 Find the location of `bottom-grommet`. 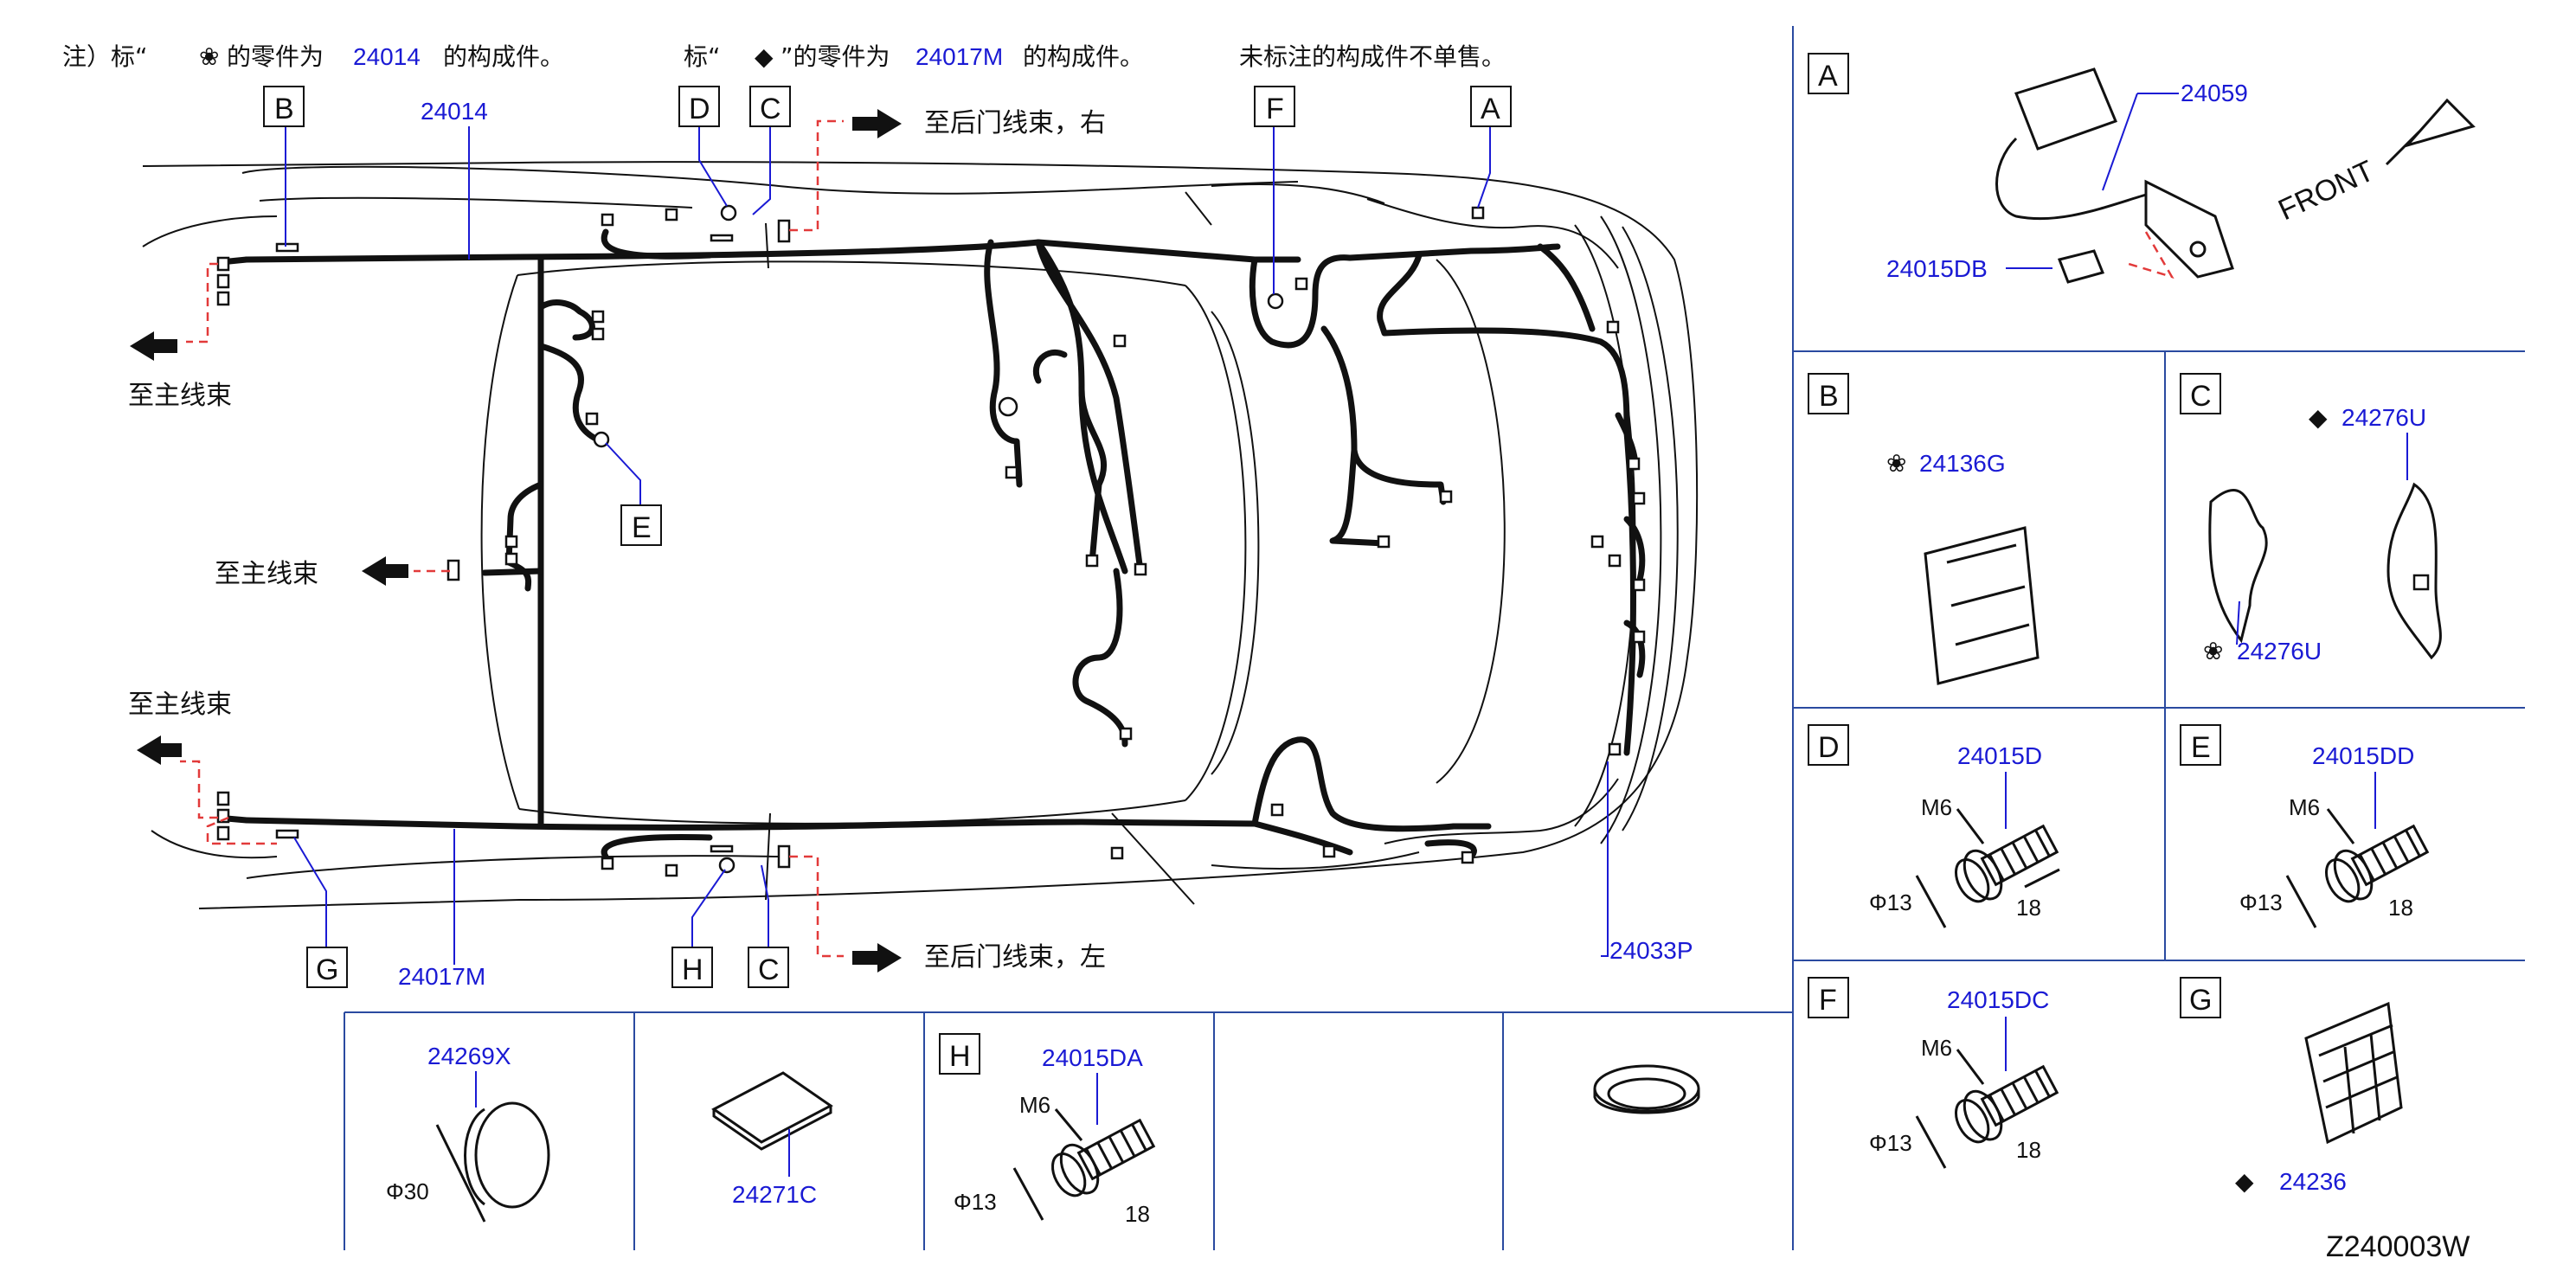

bottom-grommet is located at coordinates (1647, 1089).